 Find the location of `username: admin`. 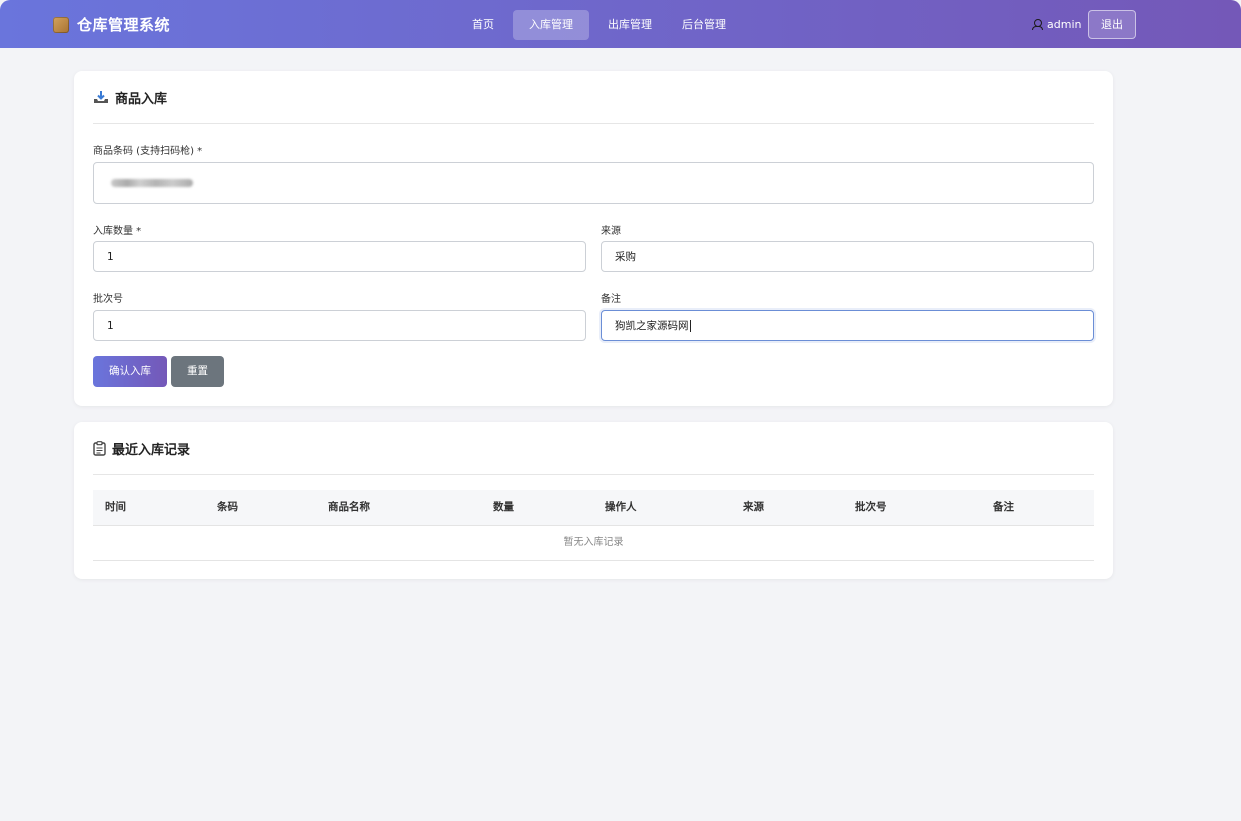

username: admin is located at coordinates (1064, 24).